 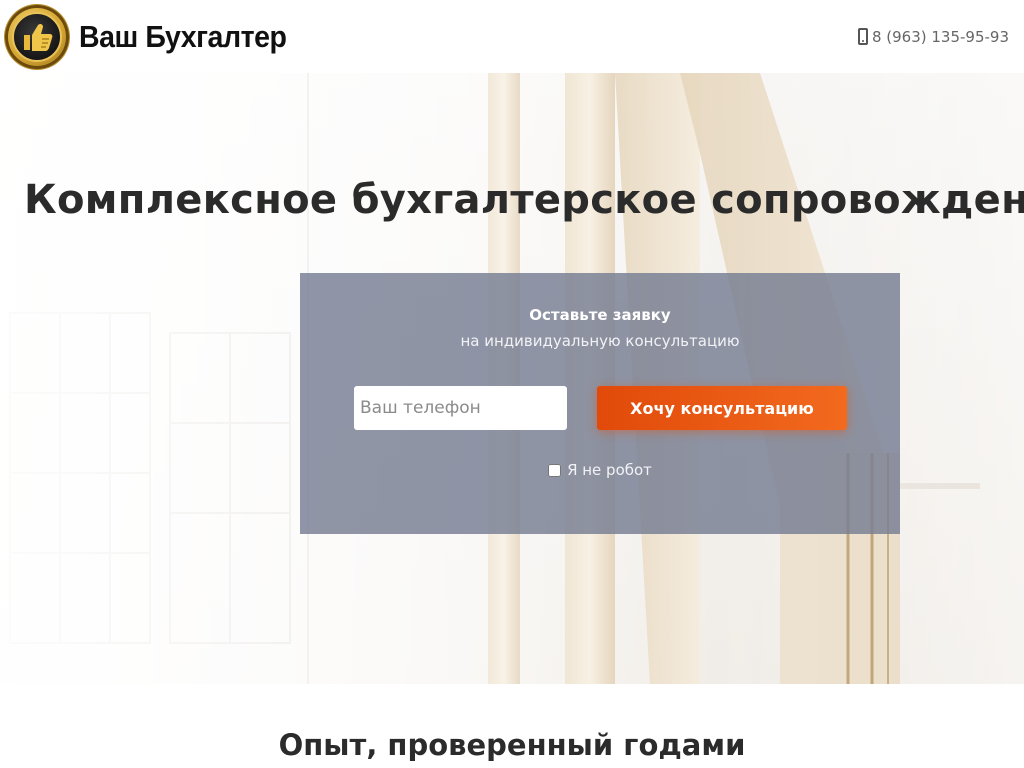 I want to click on brand: Ваш Бухгалтер, so click(x=155, y=36).